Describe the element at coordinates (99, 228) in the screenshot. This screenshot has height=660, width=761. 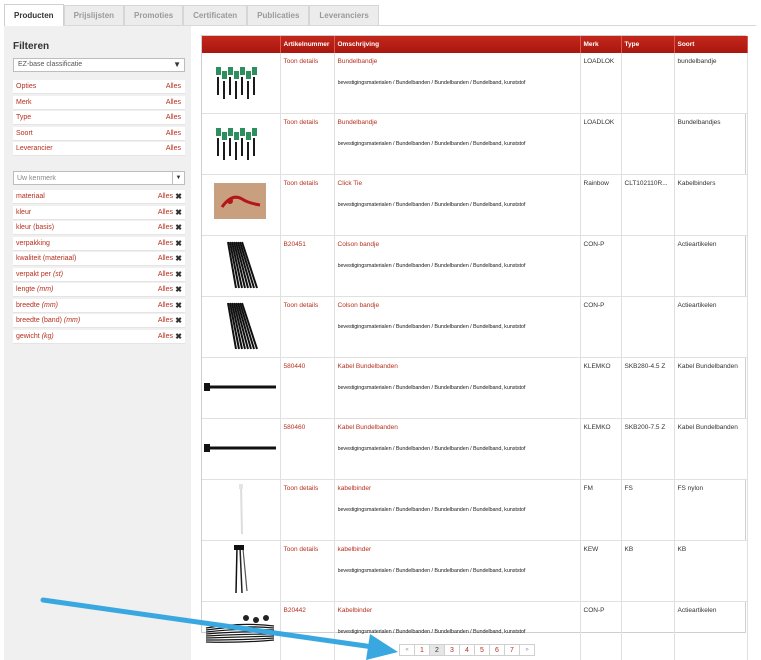
I see `kenmerk-row: kleur (basis) Alles ✖` at that location.